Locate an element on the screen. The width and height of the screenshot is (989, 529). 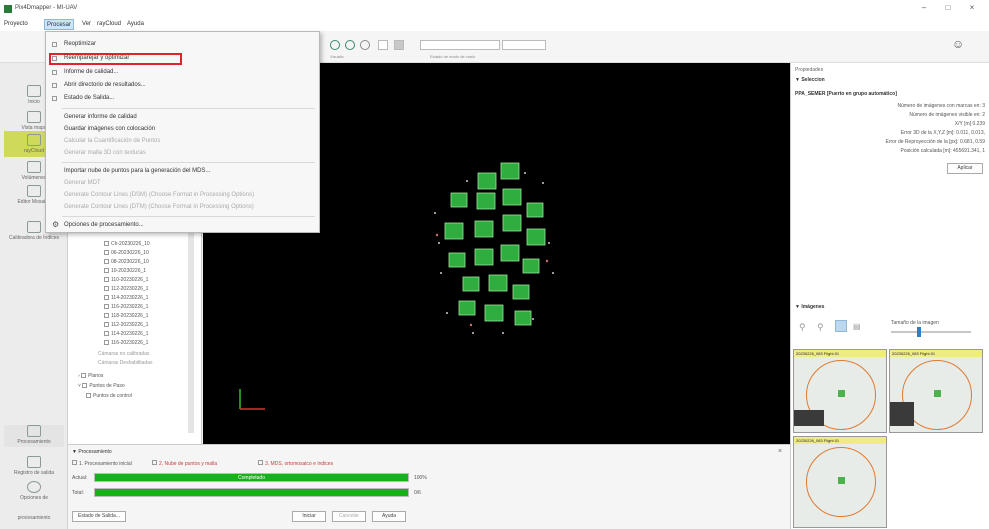
tree-row: › Planos is located at coordinates (90, 376).